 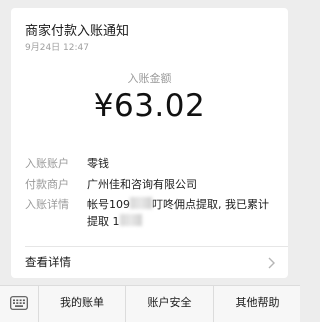 I want to click on info-label-details: 入账详情, so click(x=47, y=204).